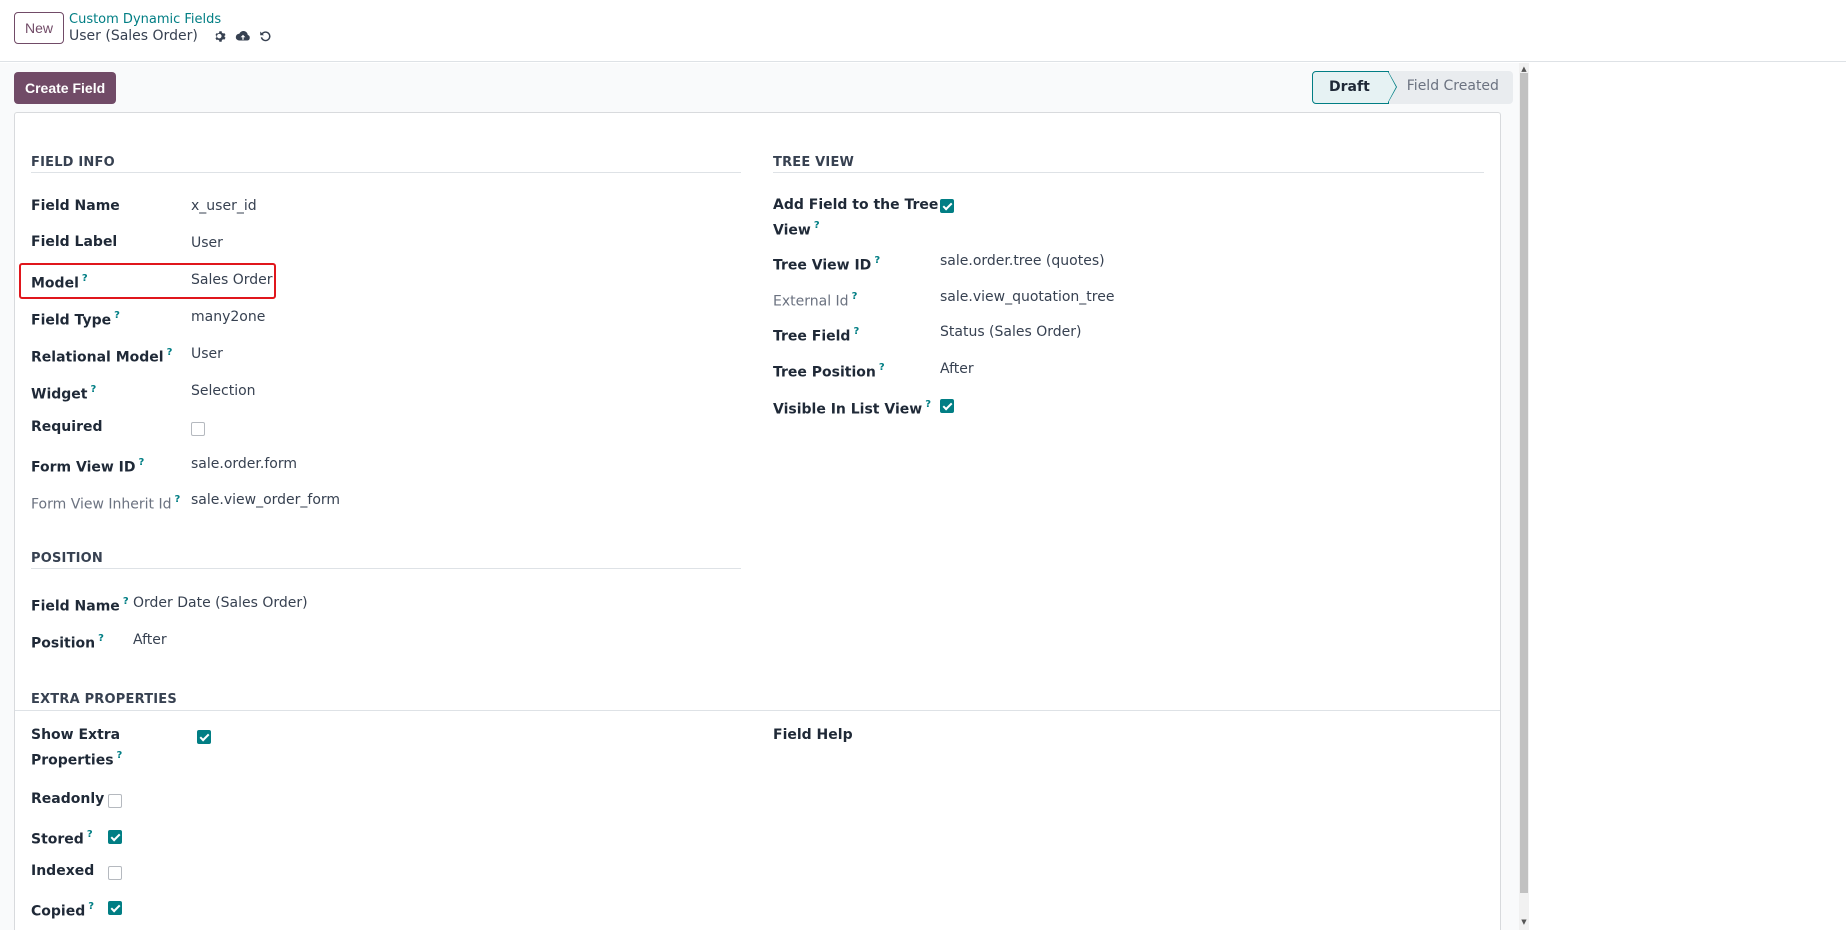  I want to click on field-type-value: many2one, so click(228, 317).